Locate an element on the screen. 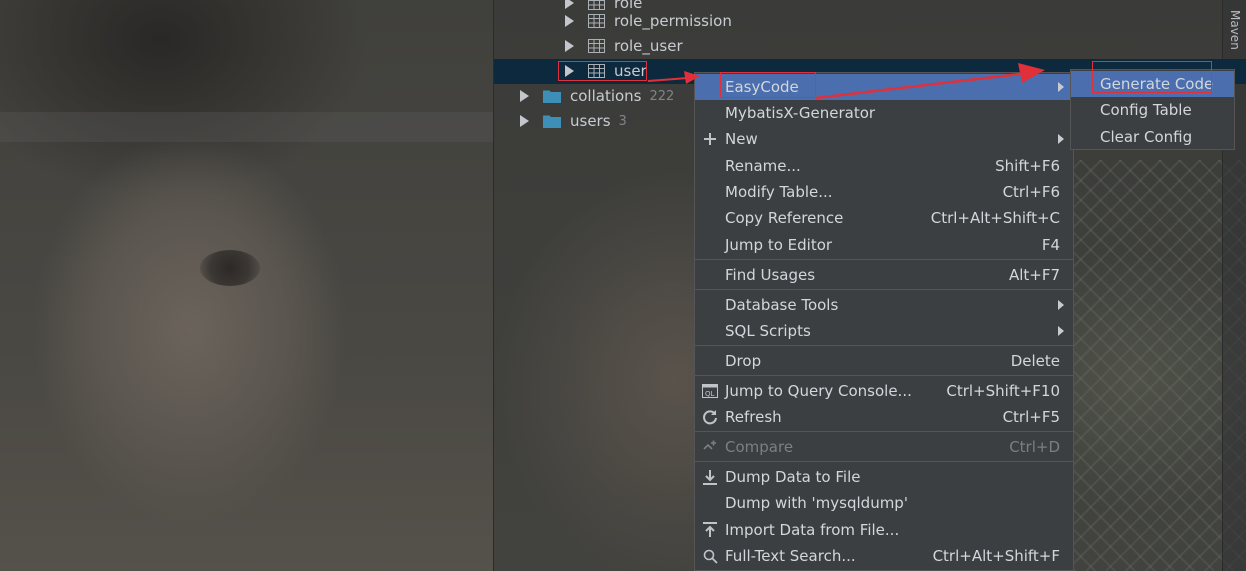 This screenshot has width=1246, height=571. menu-item-compare: Compare Ctrl+D is located at coordinates (884, 447).